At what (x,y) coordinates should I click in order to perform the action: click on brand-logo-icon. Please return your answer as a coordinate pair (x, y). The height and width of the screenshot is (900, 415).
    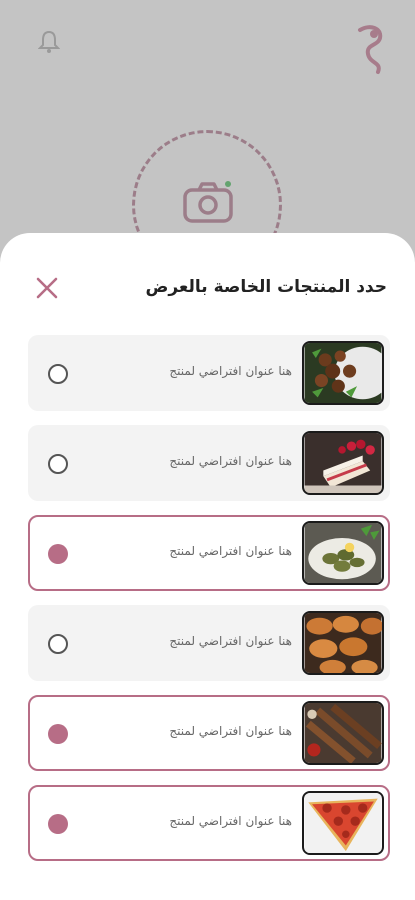
    Looking at the image, I should click on (370, 49).